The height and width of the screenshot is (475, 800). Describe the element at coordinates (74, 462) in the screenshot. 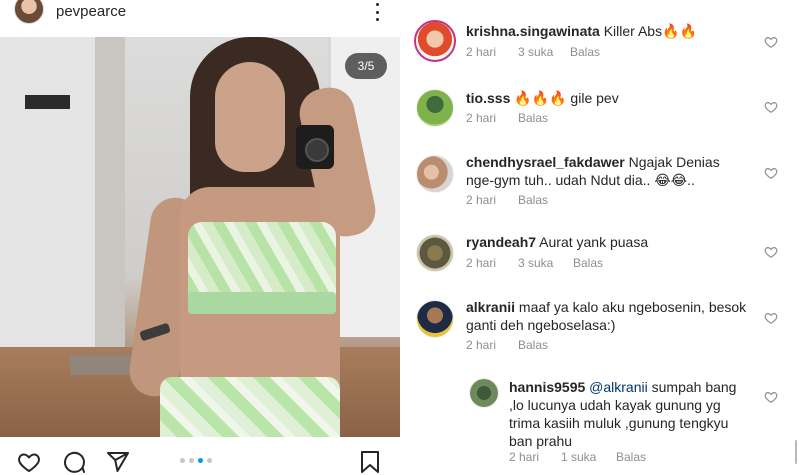

I see `comment-icon` at that location.